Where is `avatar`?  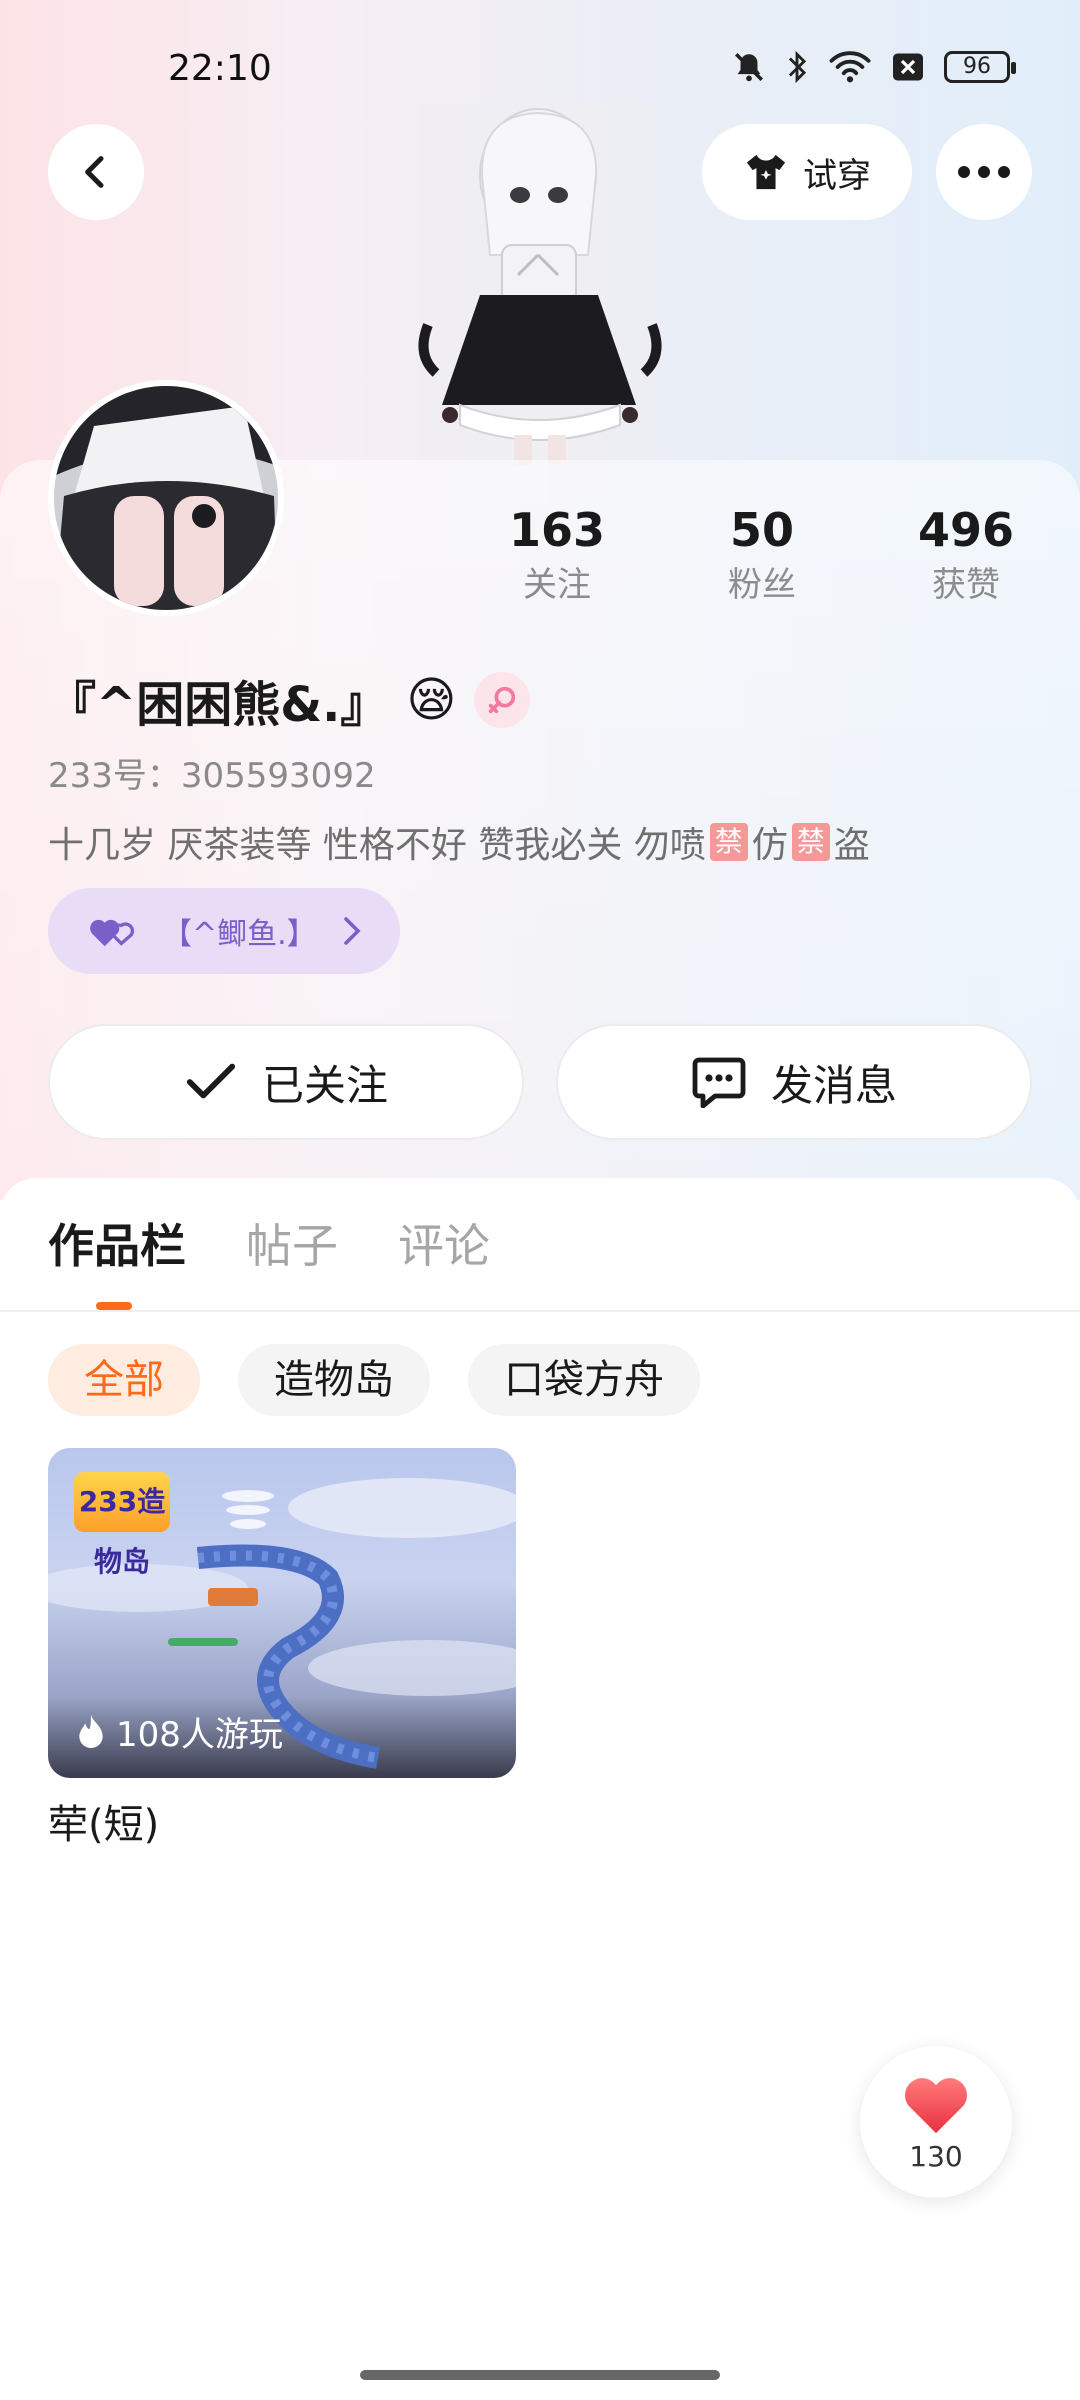
avatar is located at coordinates (166, 498).